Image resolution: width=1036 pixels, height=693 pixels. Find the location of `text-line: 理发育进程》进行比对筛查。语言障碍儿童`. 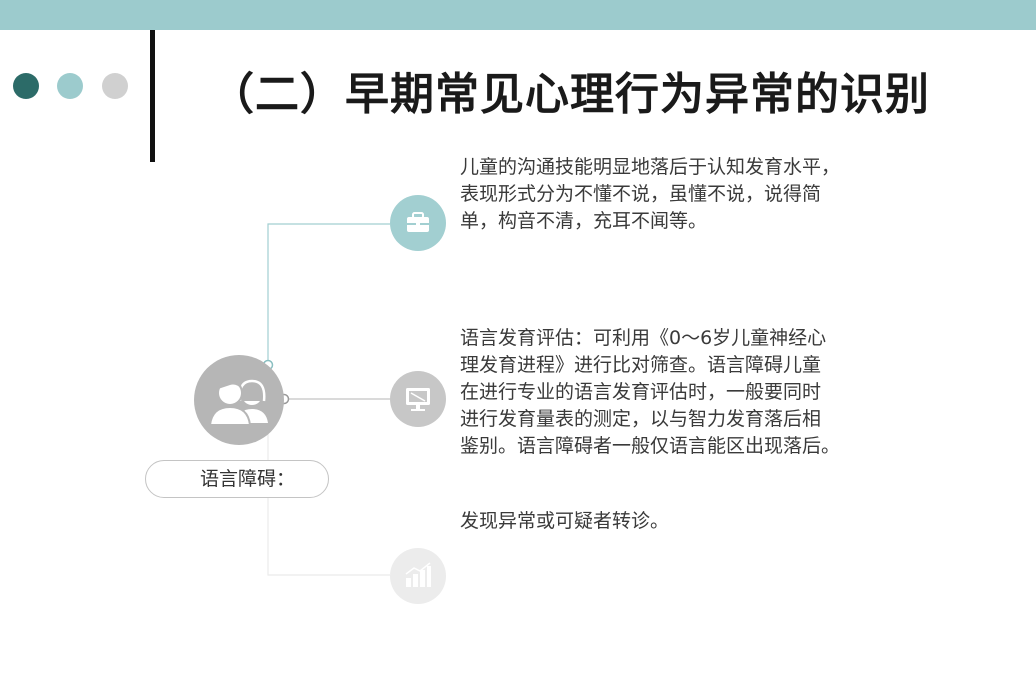

text-line: 理发育进程》进行比对筛查。语言障碍儿童 is located at coordinates (641, 365).